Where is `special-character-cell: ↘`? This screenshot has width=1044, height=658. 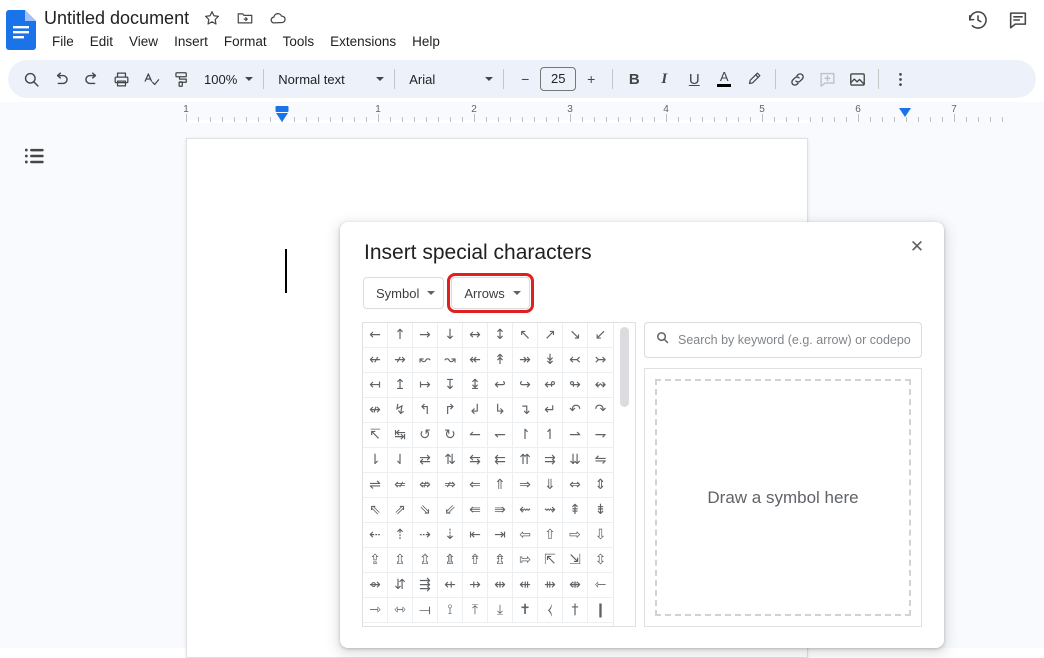 special-character-cell: ↘ is located at coordinates (575, 335).